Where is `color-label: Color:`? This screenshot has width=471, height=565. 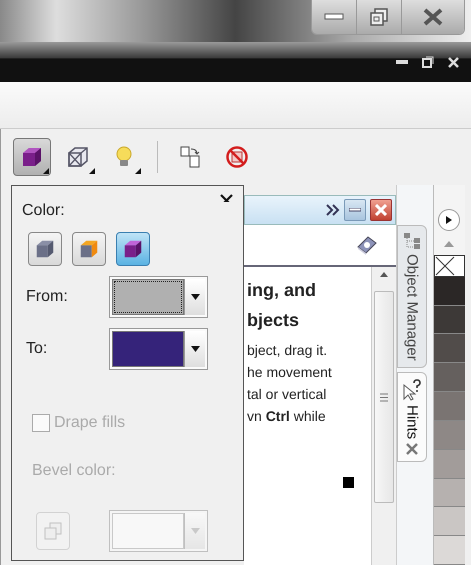
color-label: Color: is located at coordinates (44, 211).